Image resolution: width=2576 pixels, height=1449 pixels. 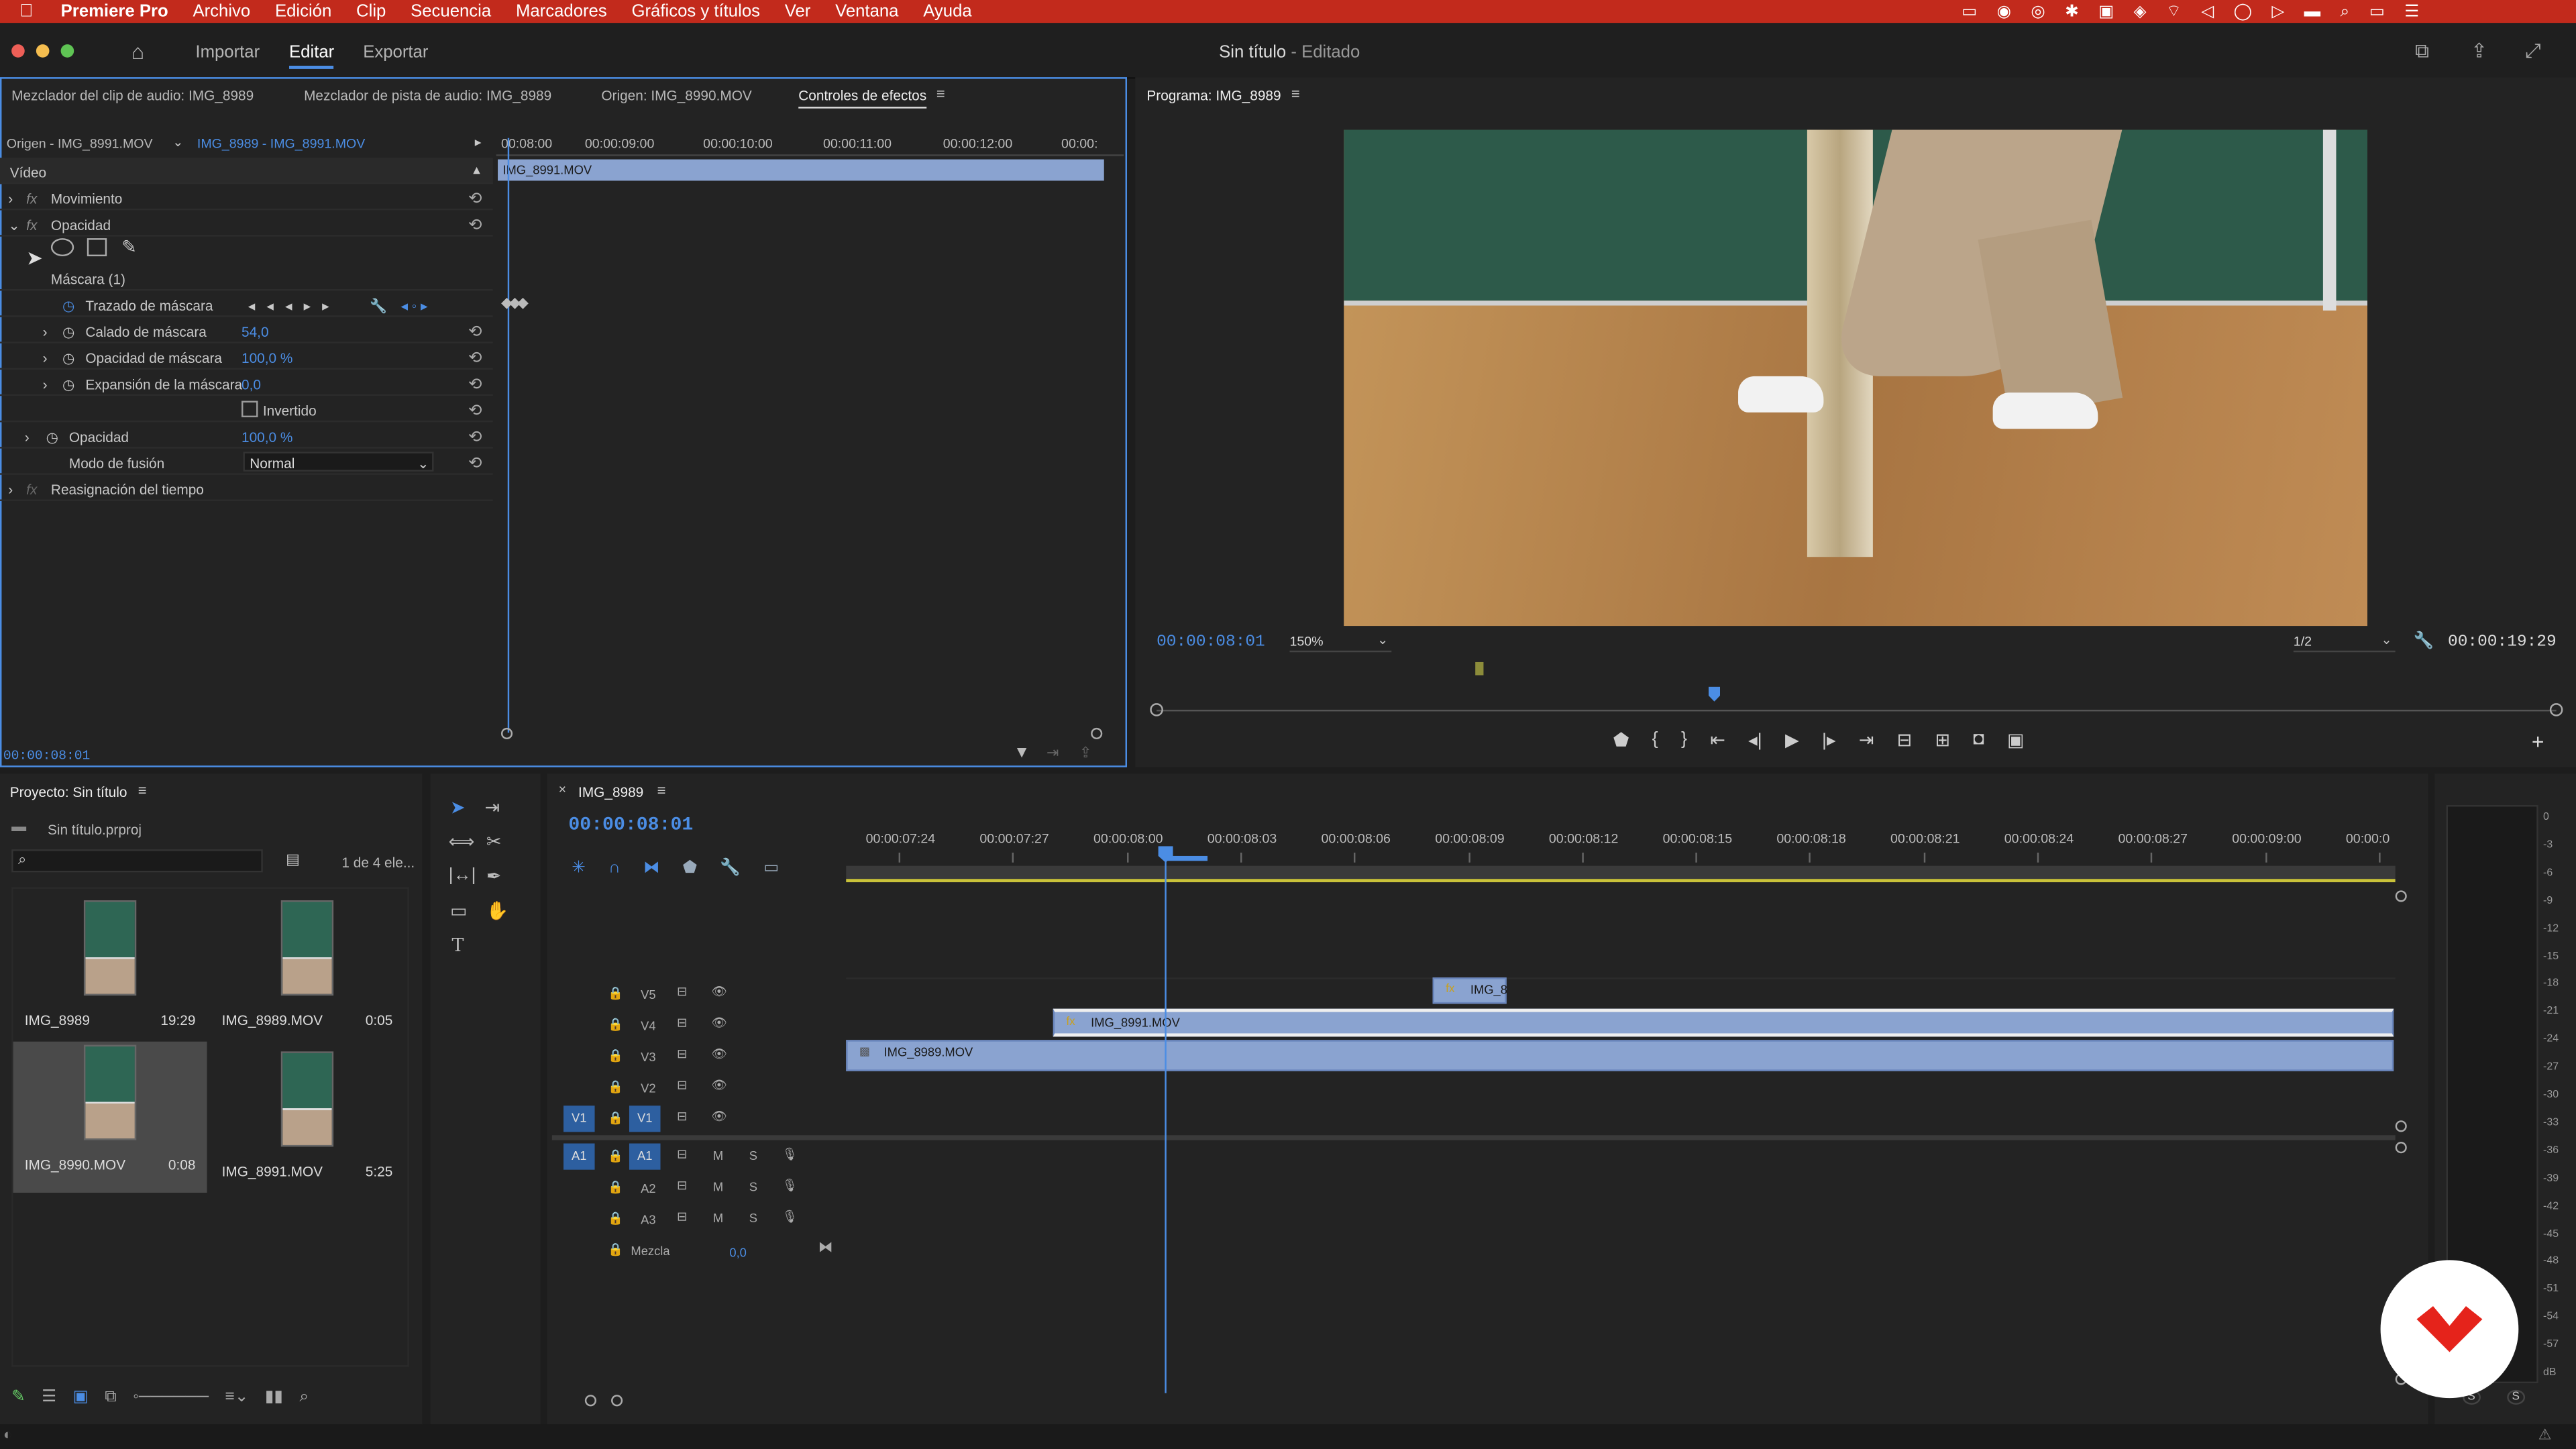 I want to click on zoom-window-button, so click(x=67, y=51).